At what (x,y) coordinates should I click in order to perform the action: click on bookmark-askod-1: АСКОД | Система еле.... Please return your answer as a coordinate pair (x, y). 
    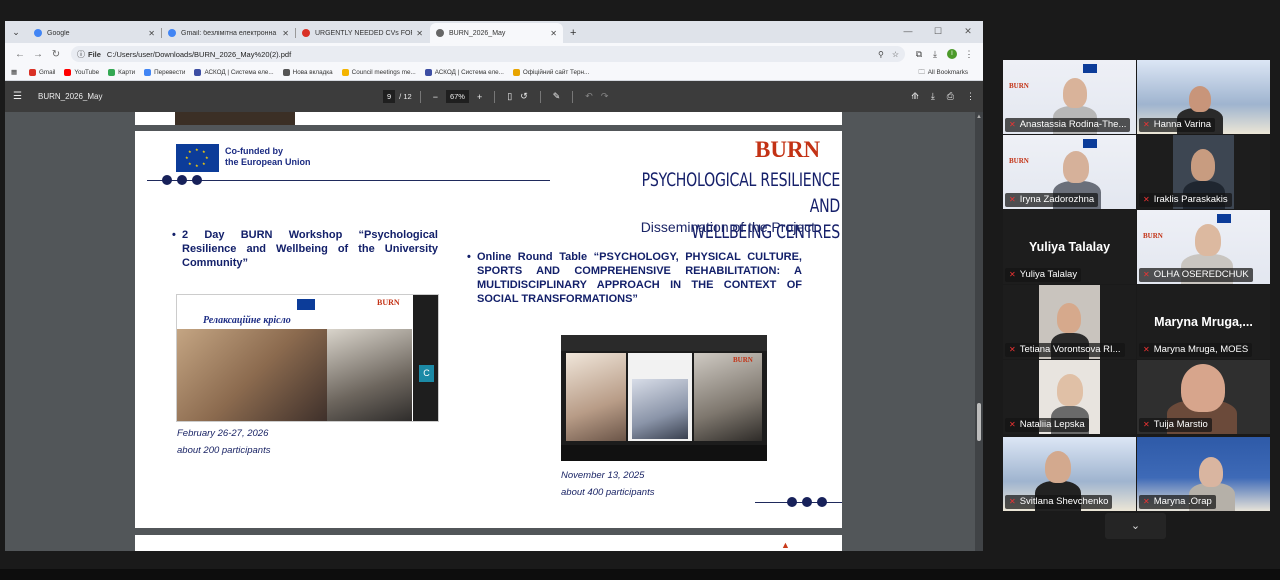
    Looking at the image, I should click on (234, 72).